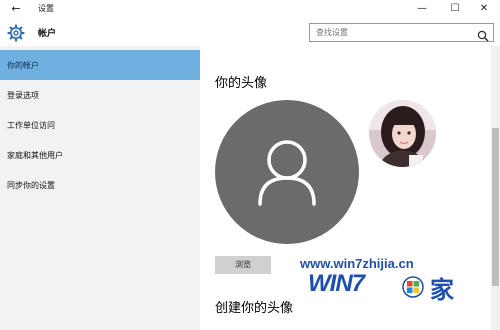 Image resolution: width=500 pixels, height=330 pixels. Describe the element at coordinates (23, 95) in the screenshot. I see `sidebar-item-label: 登录选项` at that location.